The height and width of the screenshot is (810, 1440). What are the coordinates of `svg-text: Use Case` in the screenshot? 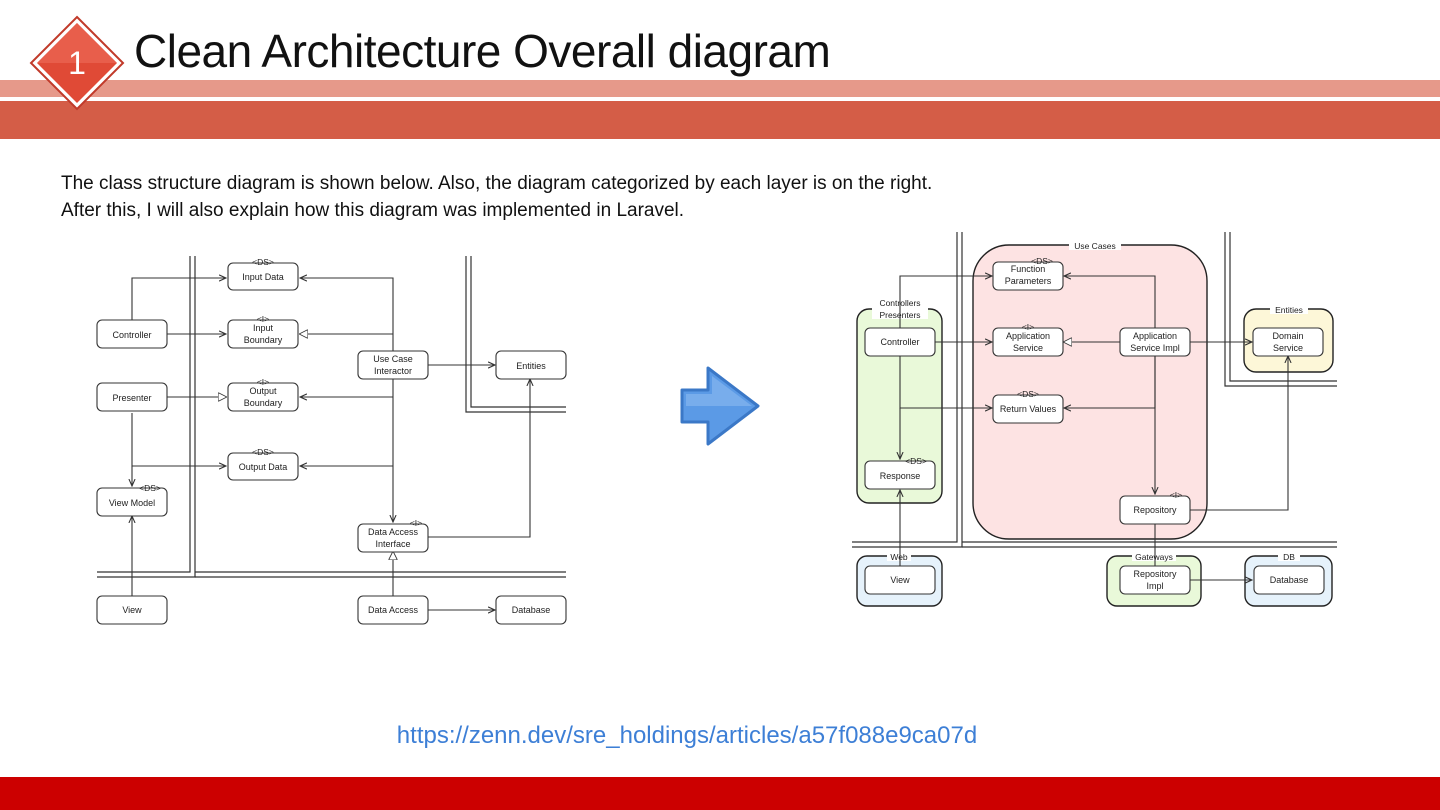 It's located at (393, 359).